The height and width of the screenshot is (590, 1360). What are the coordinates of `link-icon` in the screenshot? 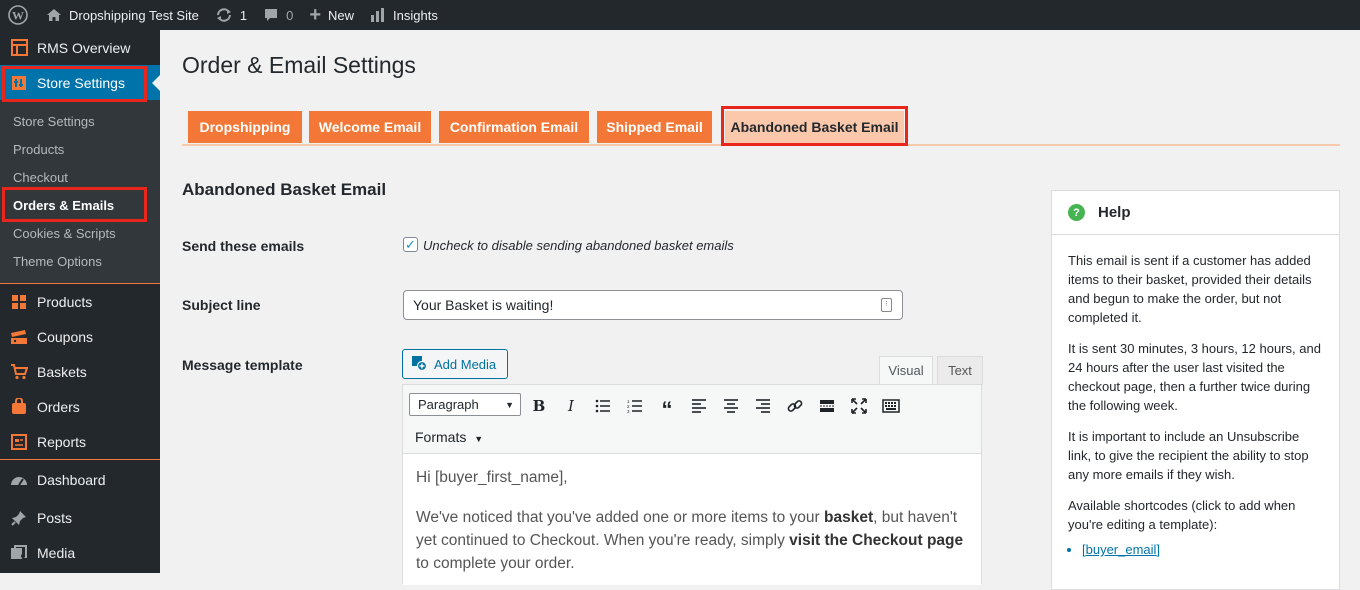 It's located at (795, 406).